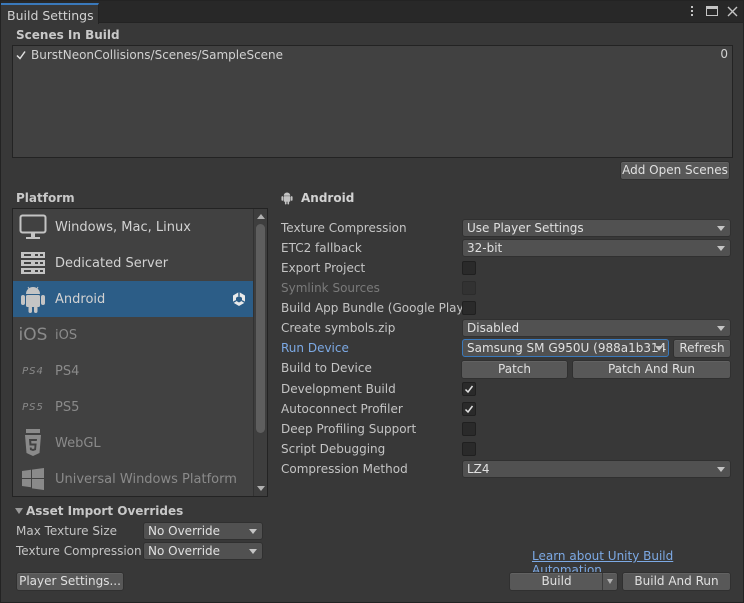  I want to click on symlink-sources-checkbox, so click(469, 288).